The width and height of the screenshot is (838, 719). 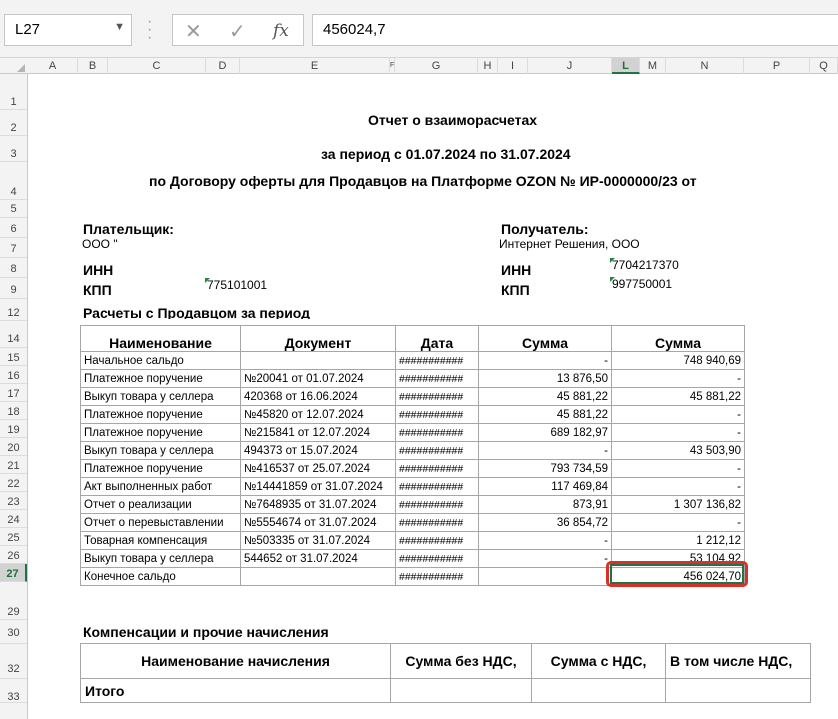 What do you see at coordinates (13, 573) in the screenshot?
I see `row-header: 27` at bounding box center [13, 573].